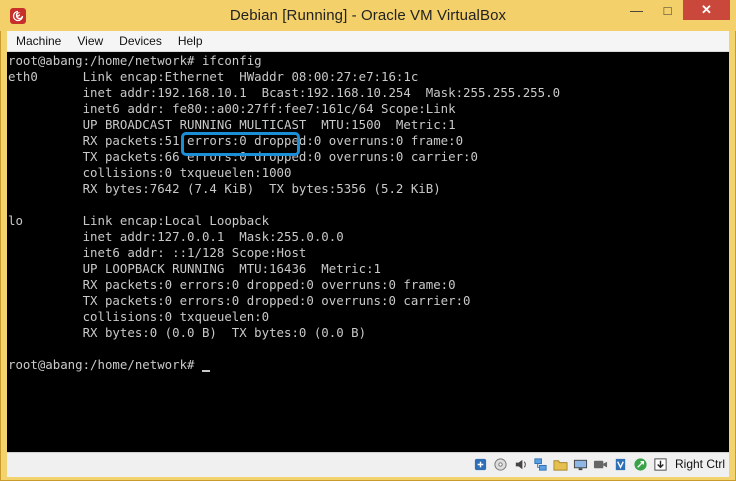 This screenshot has height=481, width=736. I want to click on video-capture-icon, so click(601, 464).